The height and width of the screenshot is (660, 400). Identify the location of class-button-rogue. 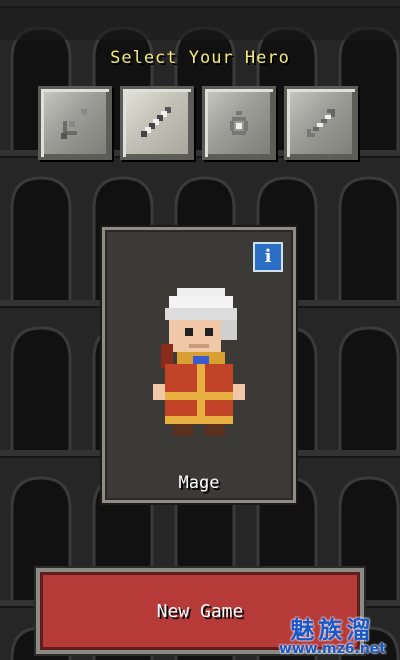
(239, 123).